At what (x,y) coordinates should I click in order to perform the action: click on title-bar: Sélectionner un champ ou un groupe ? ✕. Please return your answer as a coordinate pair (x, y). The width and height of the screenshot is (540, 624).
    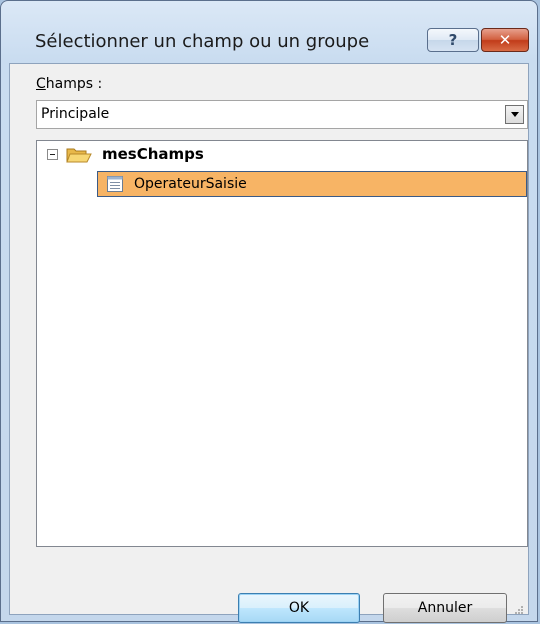
    Looking at the image, I should click on (269, 36).